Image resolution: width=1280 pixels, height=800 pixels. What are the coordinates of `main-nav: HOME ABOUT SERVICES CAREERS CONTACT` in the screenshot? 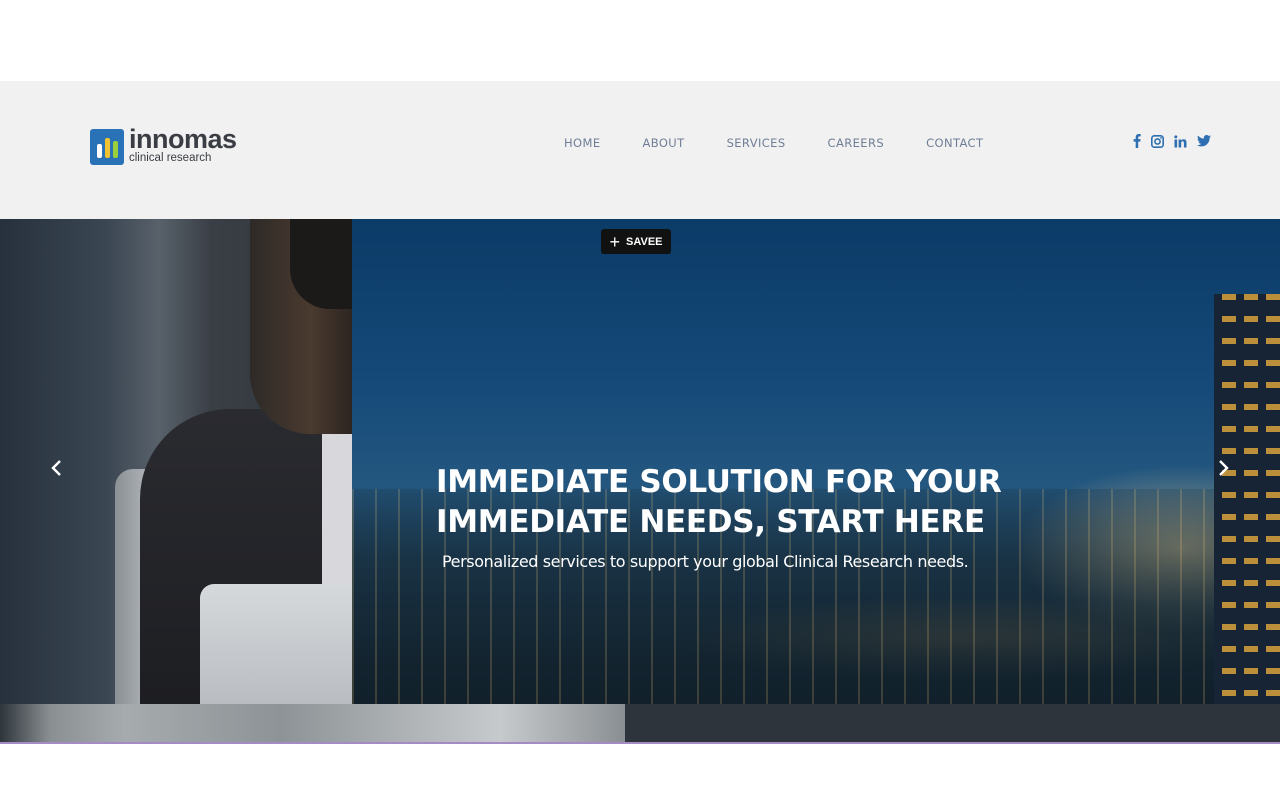 It's located at (794, 143).